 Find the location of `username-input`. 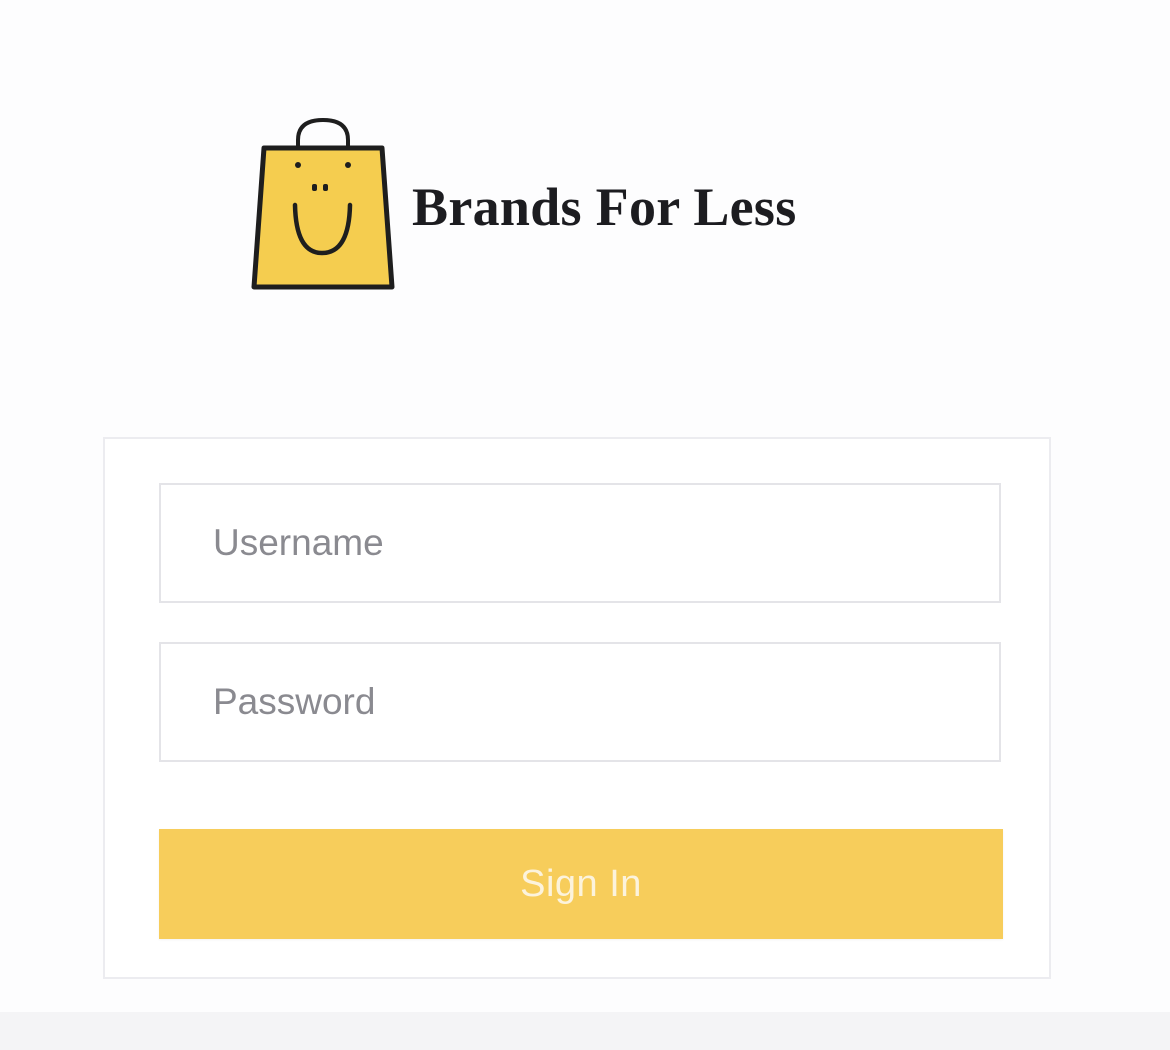

username-input is located at coordinates (580, 543).